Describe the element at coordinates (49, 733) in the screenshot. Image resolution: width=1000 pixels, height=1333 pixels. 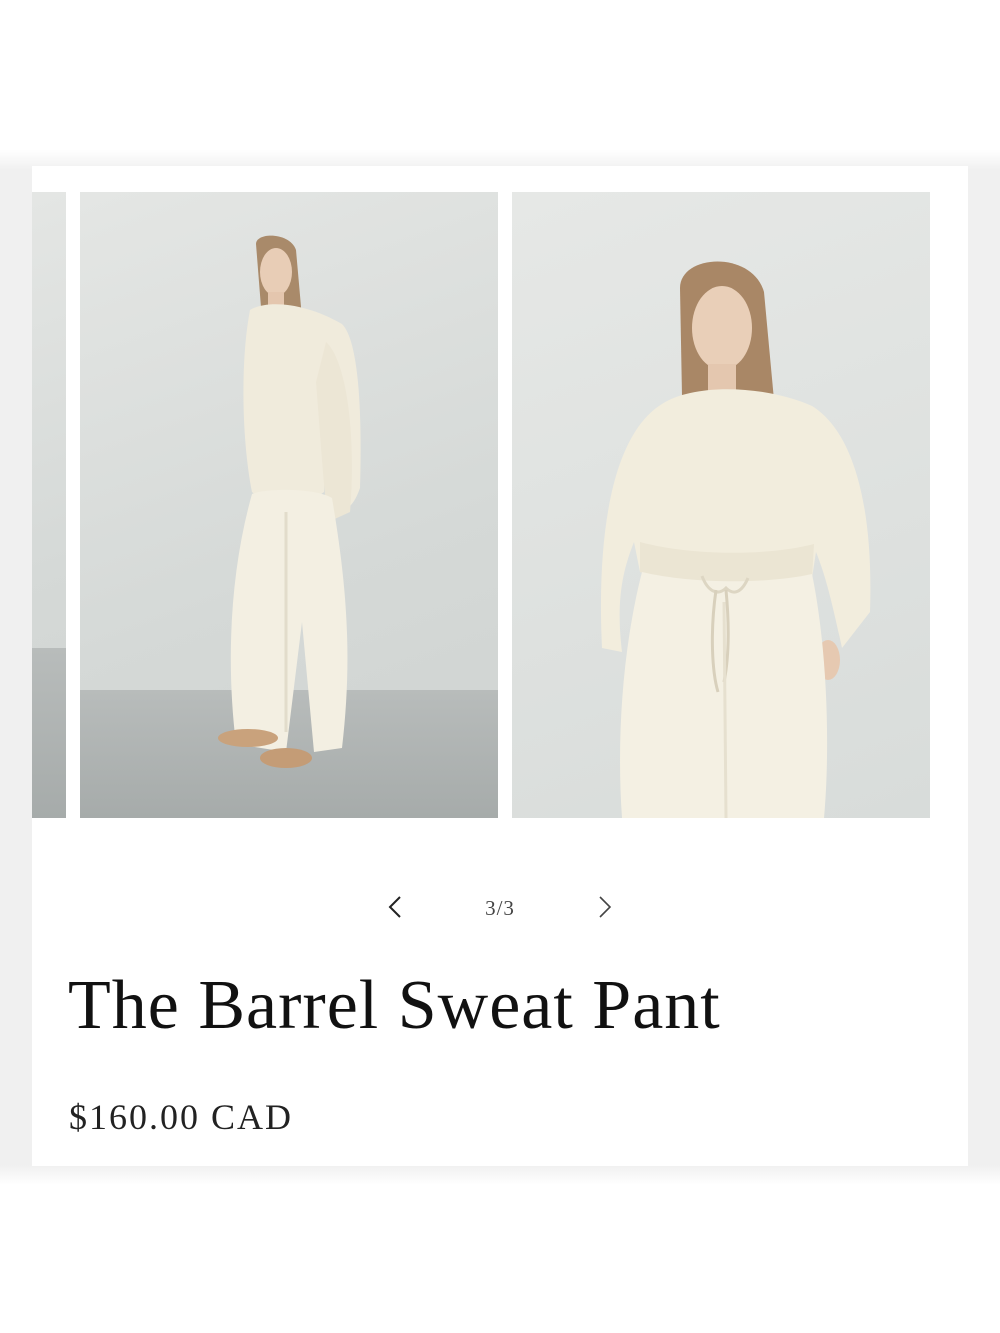
I see `photo-floor` at that location.